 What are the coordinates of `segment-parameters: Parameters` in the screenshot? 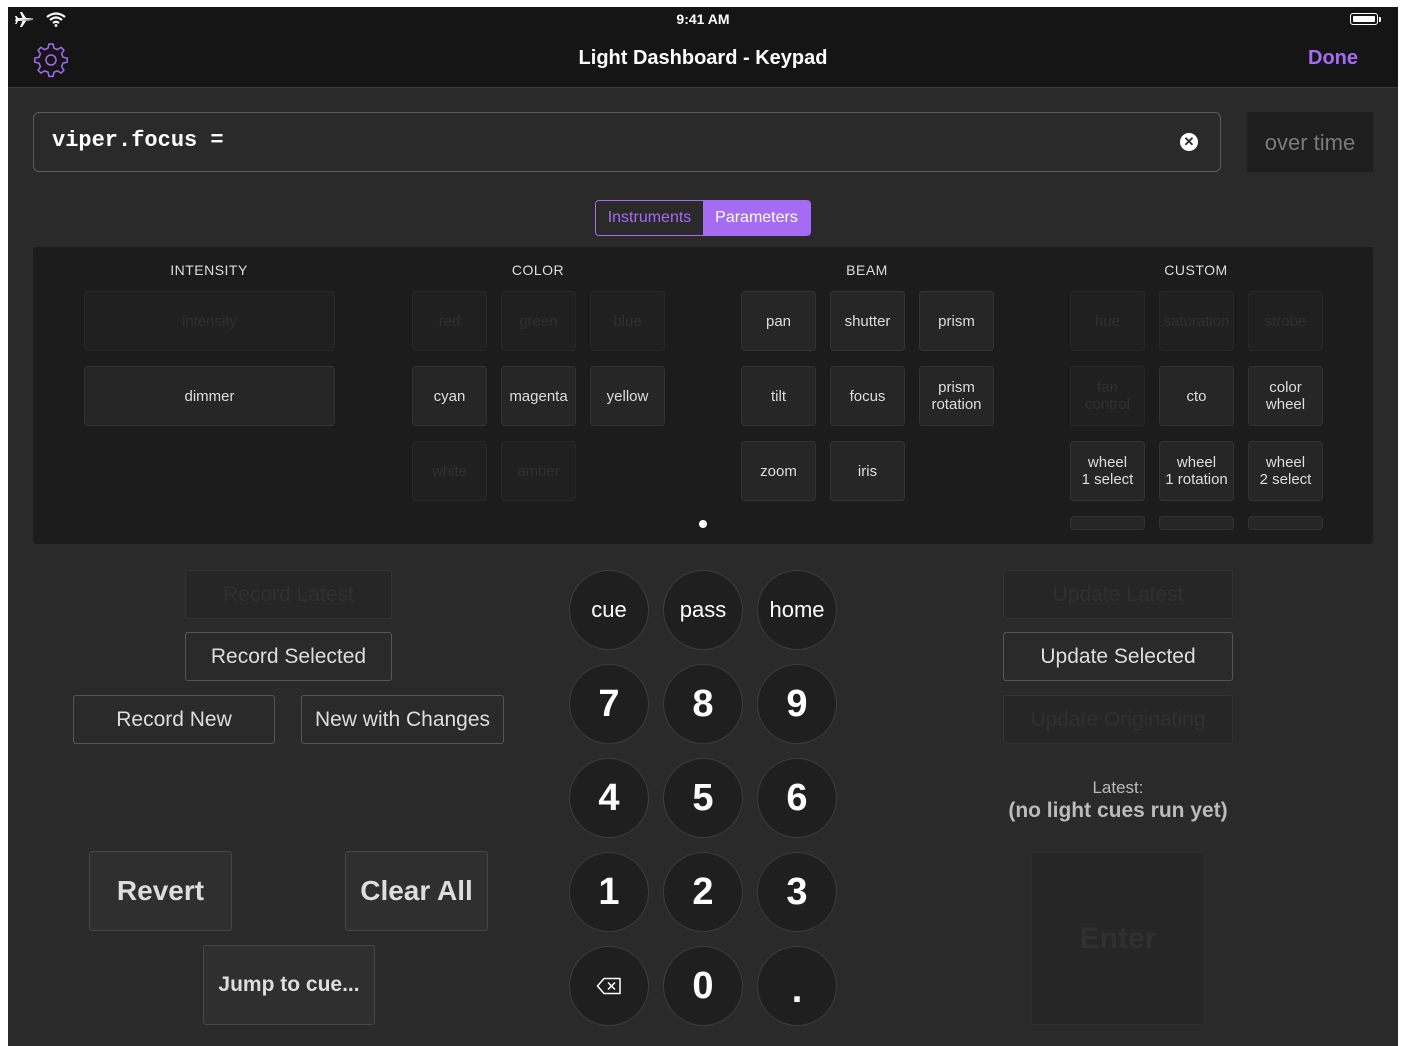 It's located at (756, 218).